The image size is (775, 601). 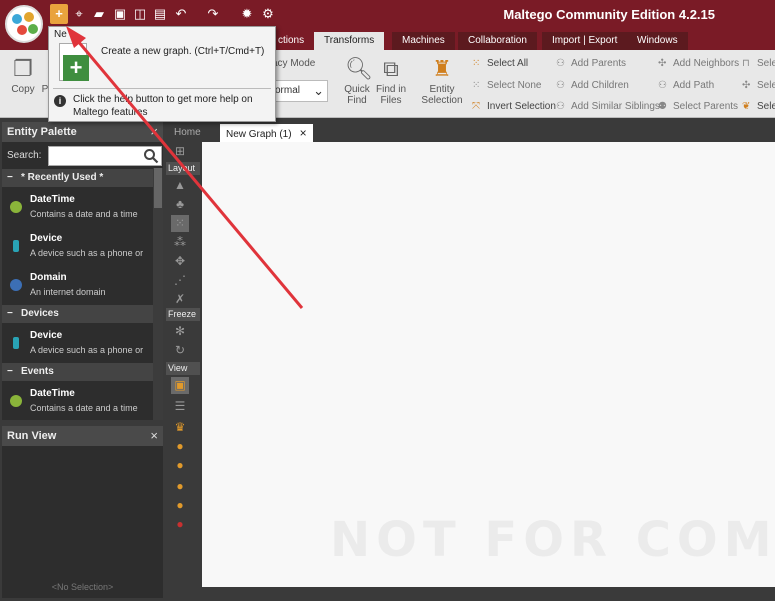 I want to click on scroll-thumb, so click(x=158, y=188).